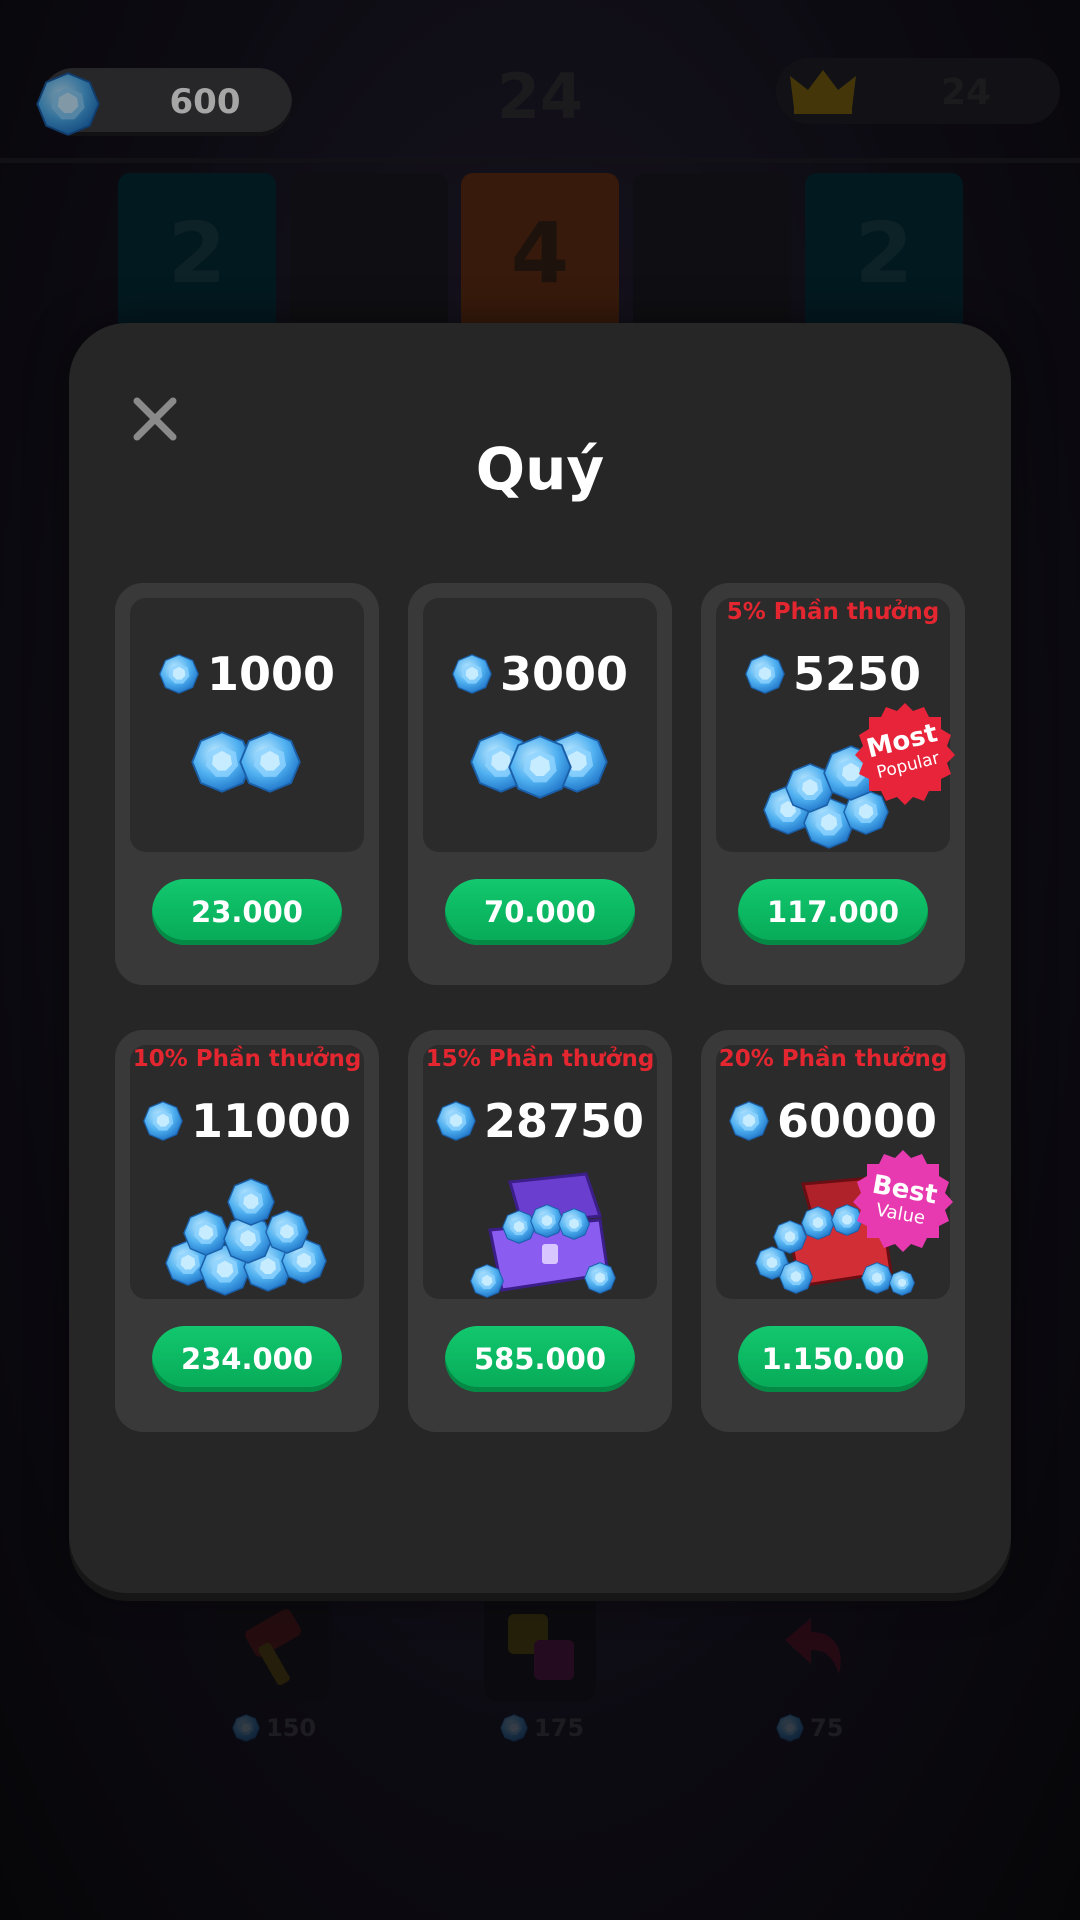 This screenshot has height=1920, width=1080. What do you see at coordinates (540, 1059) in the screenshot?
I see `bonus-label: 15% Phần thưởng` at bounding box center [540, 1059].